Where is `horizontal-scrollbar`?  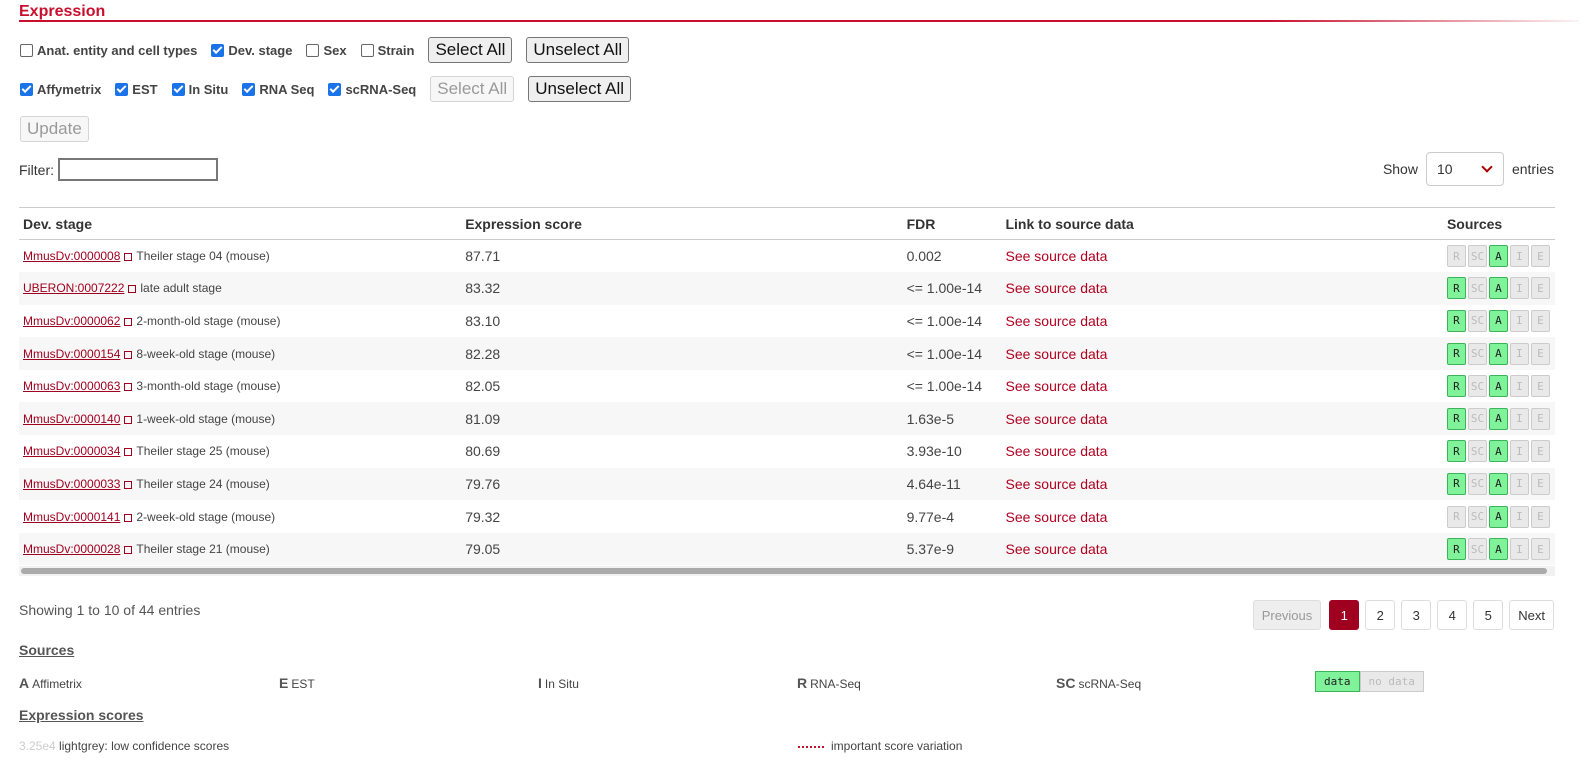 horizontal-scrollbar is located at coordinates (787, 571).